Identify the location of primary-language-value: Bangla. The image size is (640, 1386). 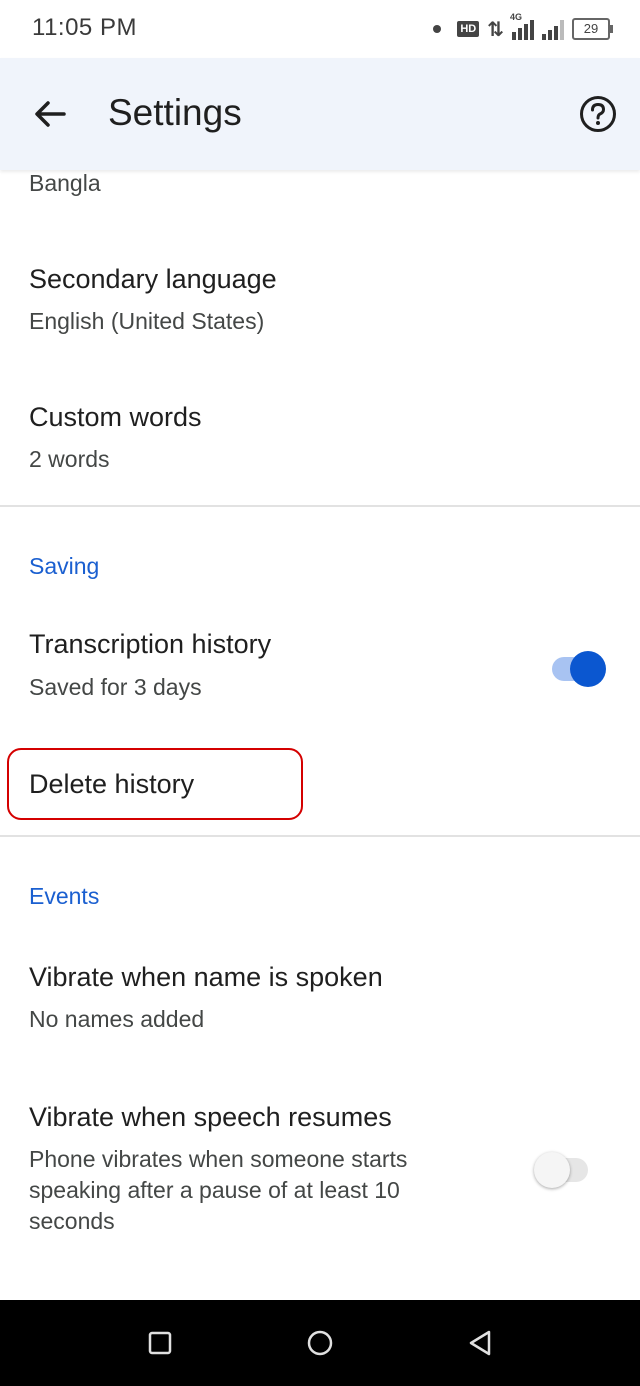
(65, 183).